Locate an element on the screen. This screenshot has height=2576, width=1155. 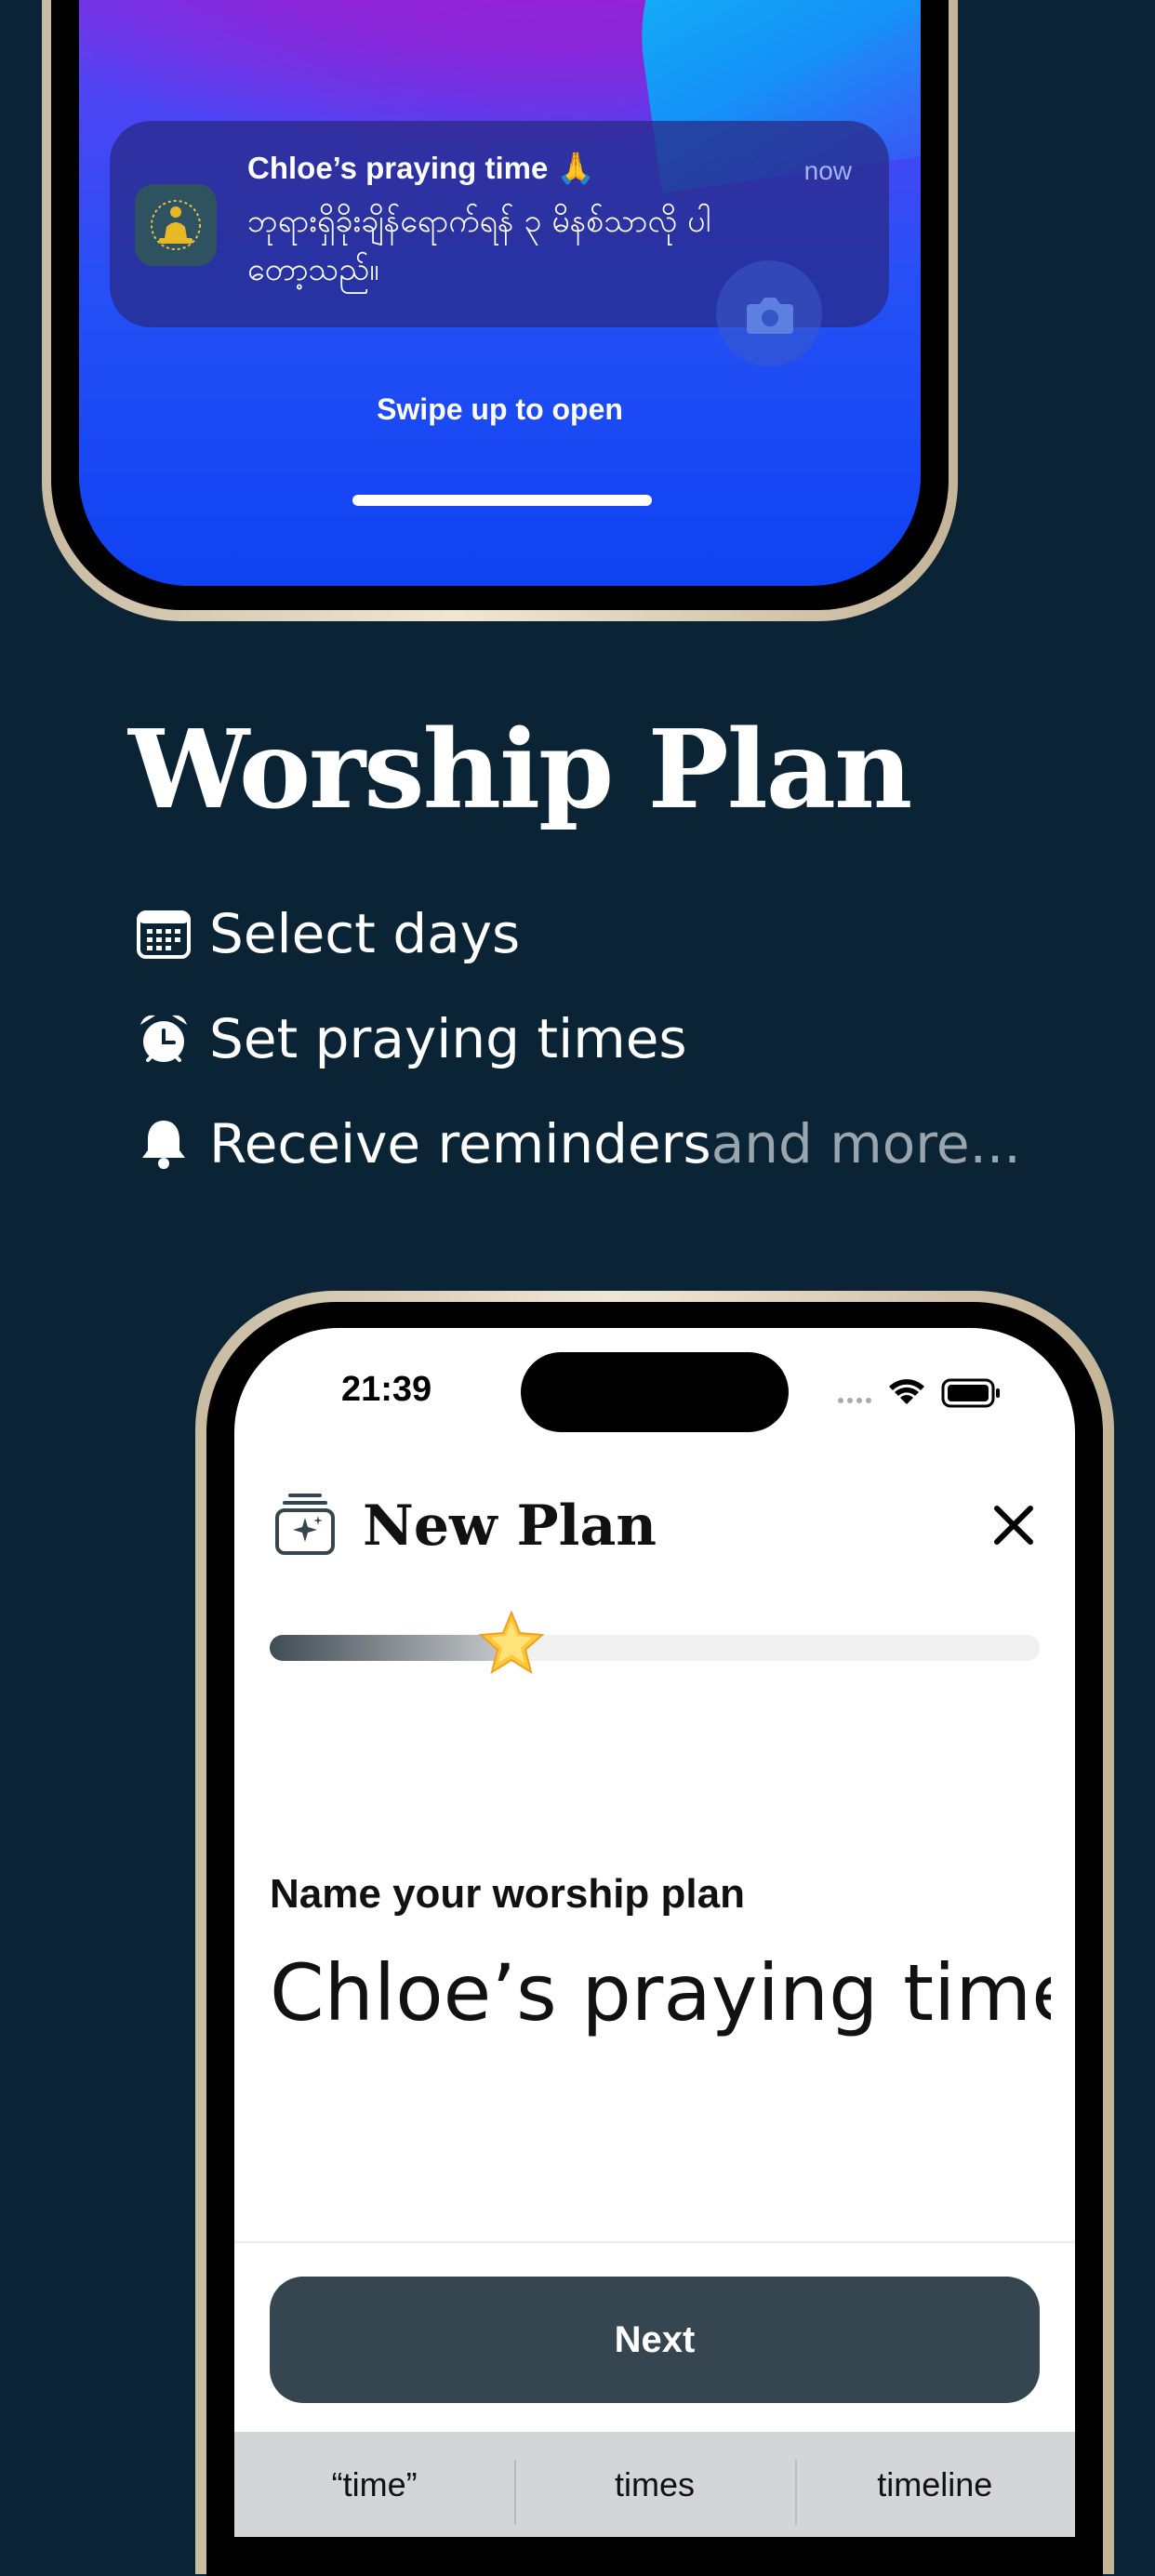
dynamic-island is located at coordinates (655, 1392).